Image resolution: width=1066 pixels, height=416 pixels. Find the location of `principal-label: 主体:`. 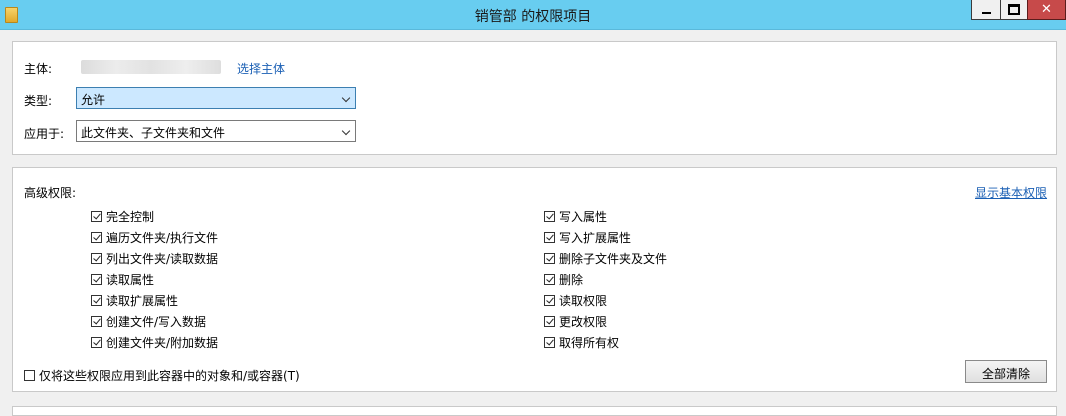

principal-label: 主体: is located at coordinates (38, 69).